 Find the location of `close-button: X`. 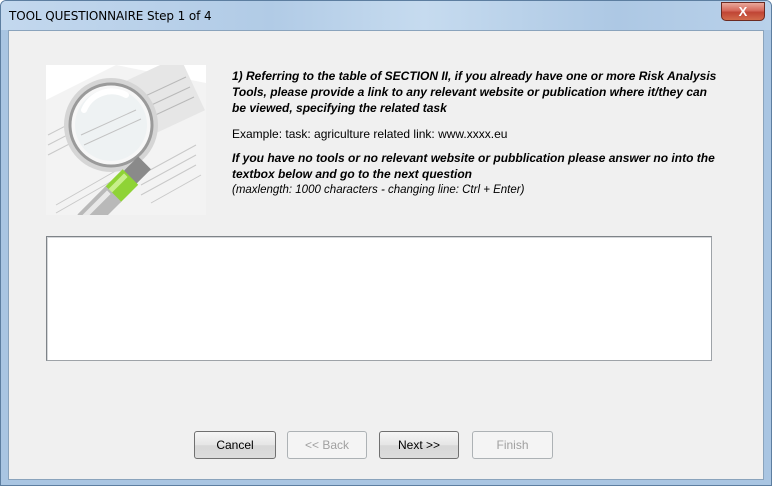

close-button: X is located at coordinates (743, 11).